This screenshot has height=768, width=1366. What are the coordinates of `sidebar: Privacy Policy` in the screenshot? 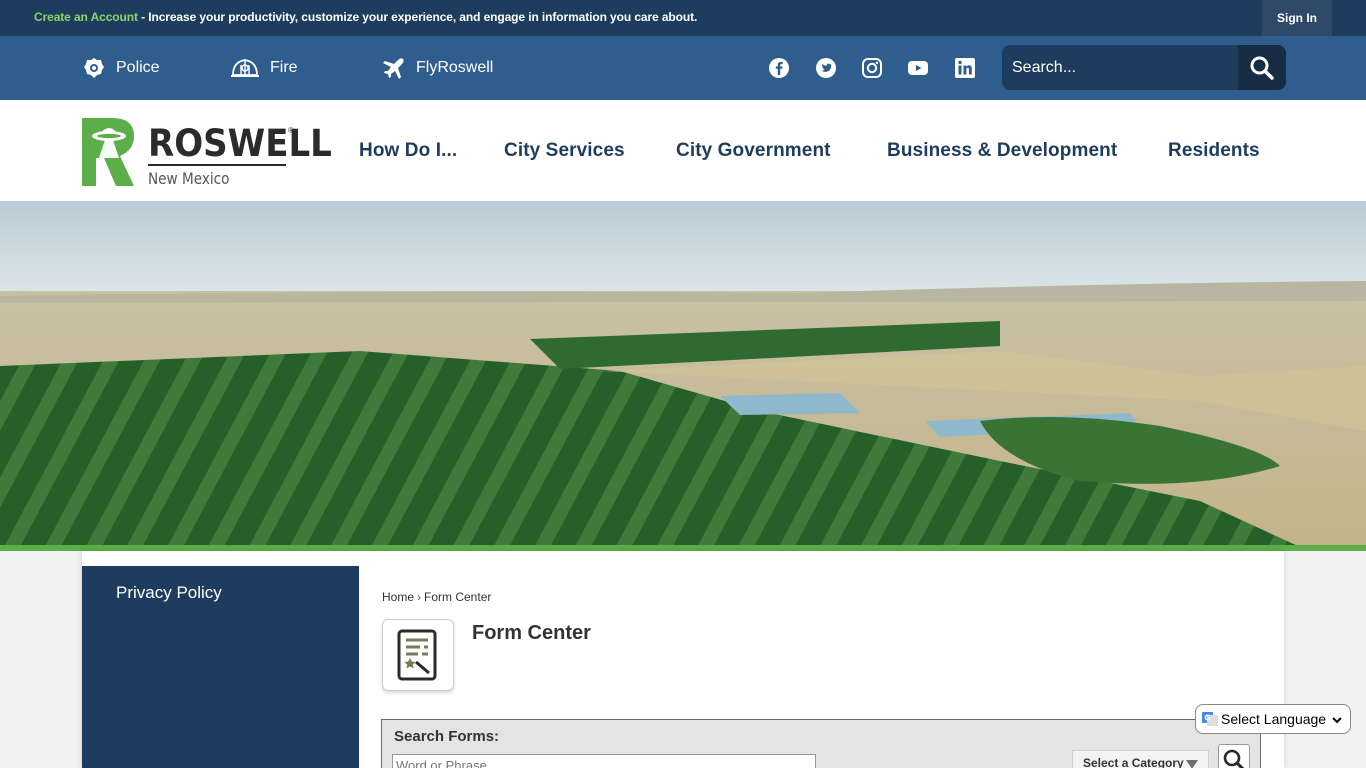 It's located at (220, 667).